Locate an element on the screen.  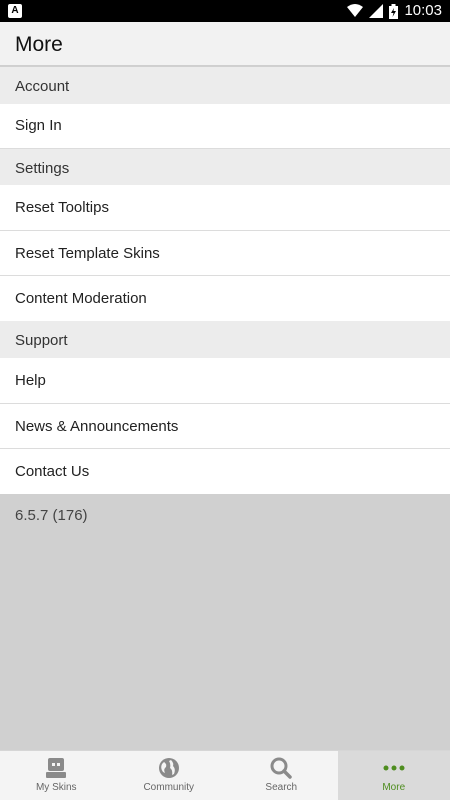
notification-app-icon: A is located at coordinates (15, 11).